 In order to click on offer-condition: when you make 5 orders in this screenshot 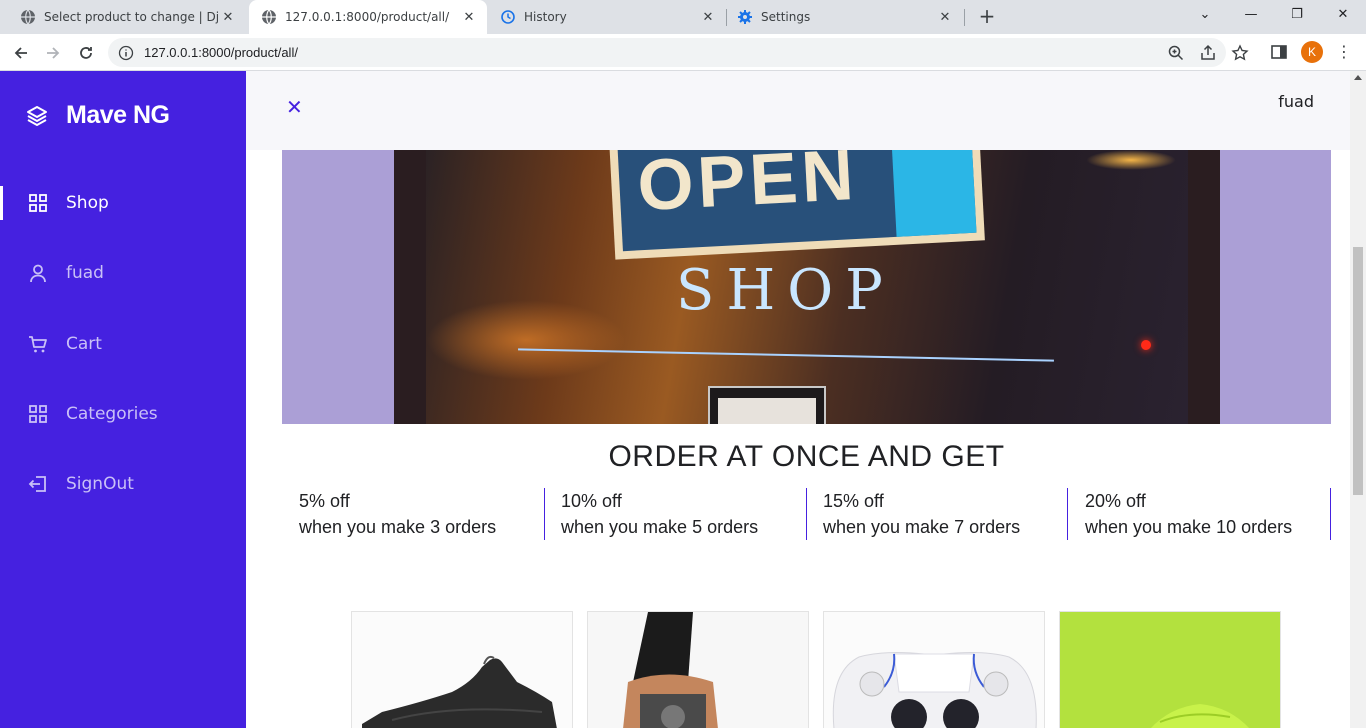, I will do `click(660, 527)`.